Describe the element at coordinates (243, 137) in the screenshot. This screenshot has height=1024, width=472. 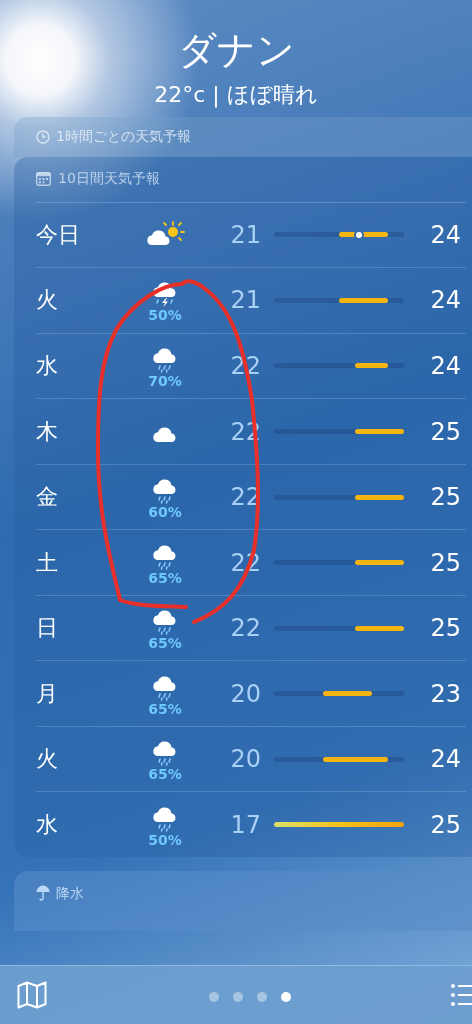
I see `hourly-forecast-card: 1時間ごとの天気予報` at that location.